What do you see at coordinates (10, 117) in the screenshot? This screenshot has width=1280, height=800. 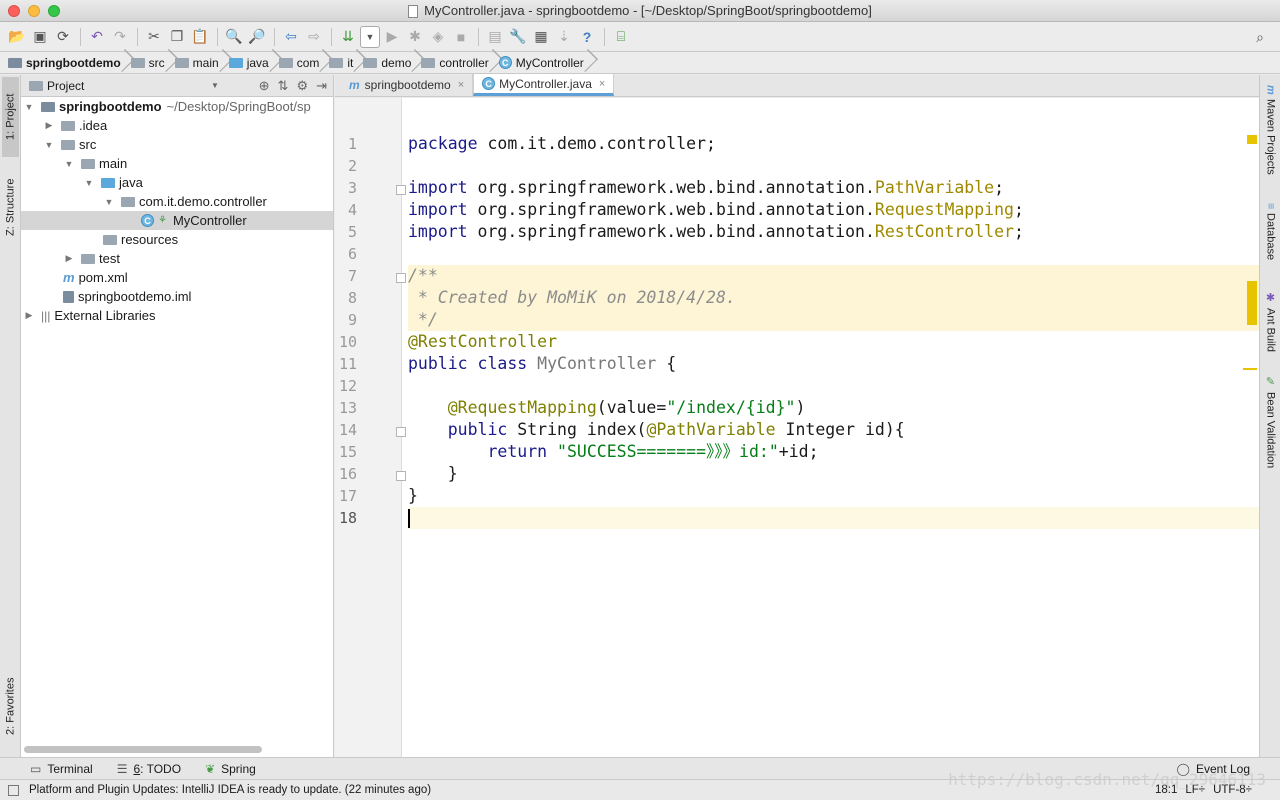 I see `tab-project-tool: 1: Project` at bounding box center [10, 117].